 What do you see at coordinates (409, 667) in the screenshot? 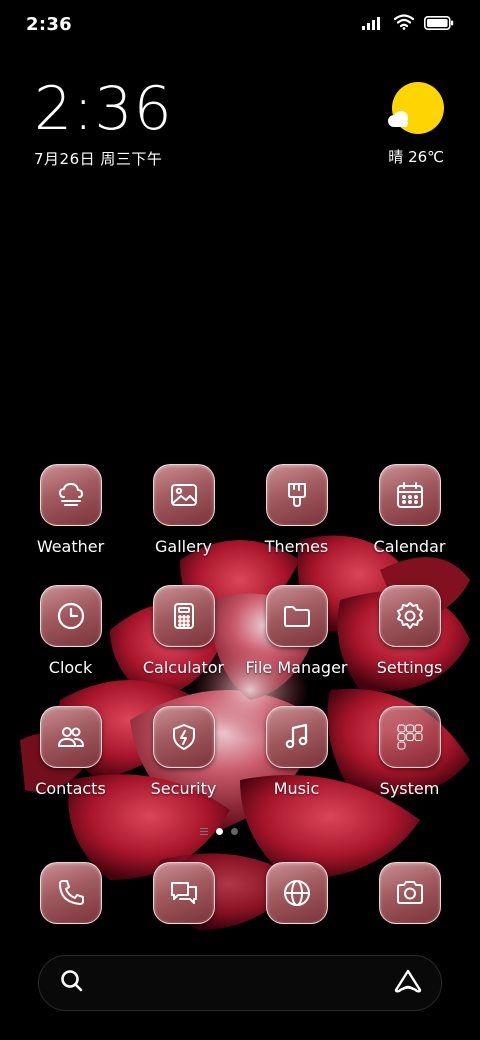
I see `app-label: Settings` at bounding box center [409, 667].